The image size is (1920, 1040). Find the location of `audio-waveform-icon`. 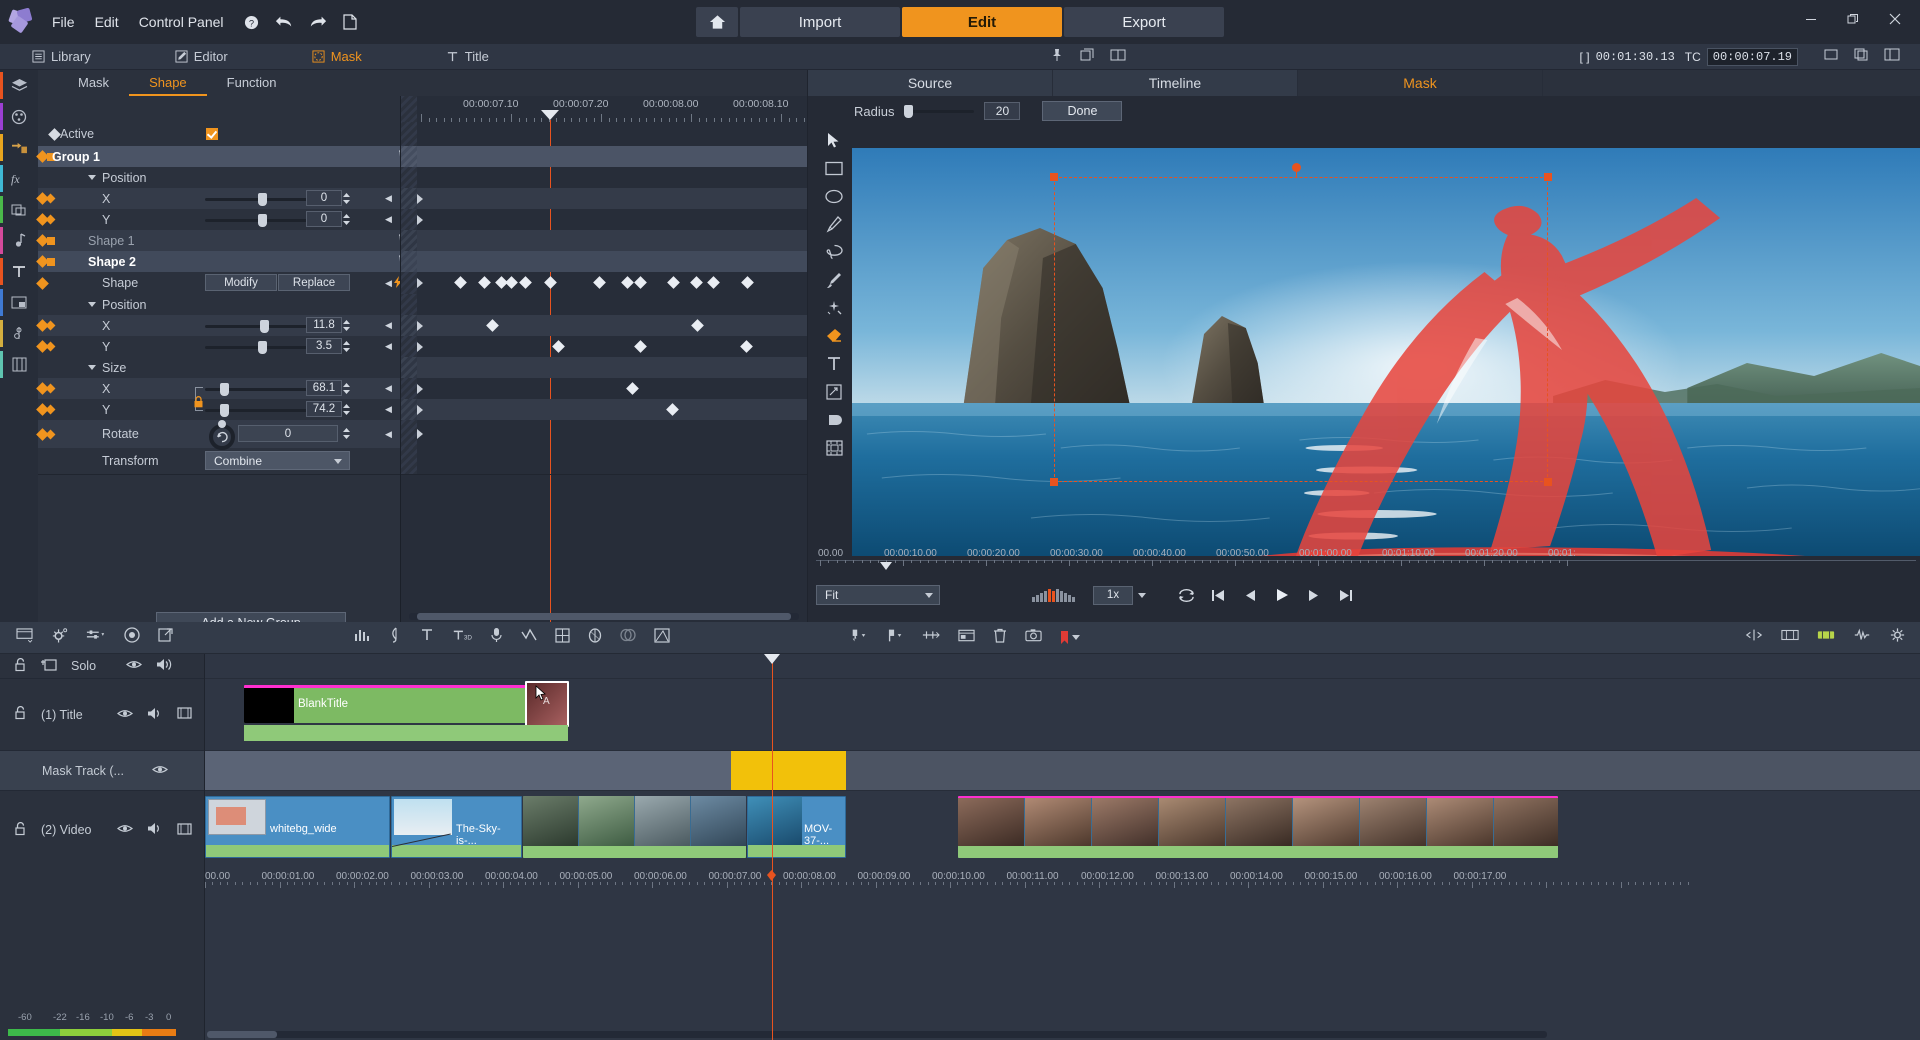

audio-waveform-icon is located at coordinates (1862, 637).